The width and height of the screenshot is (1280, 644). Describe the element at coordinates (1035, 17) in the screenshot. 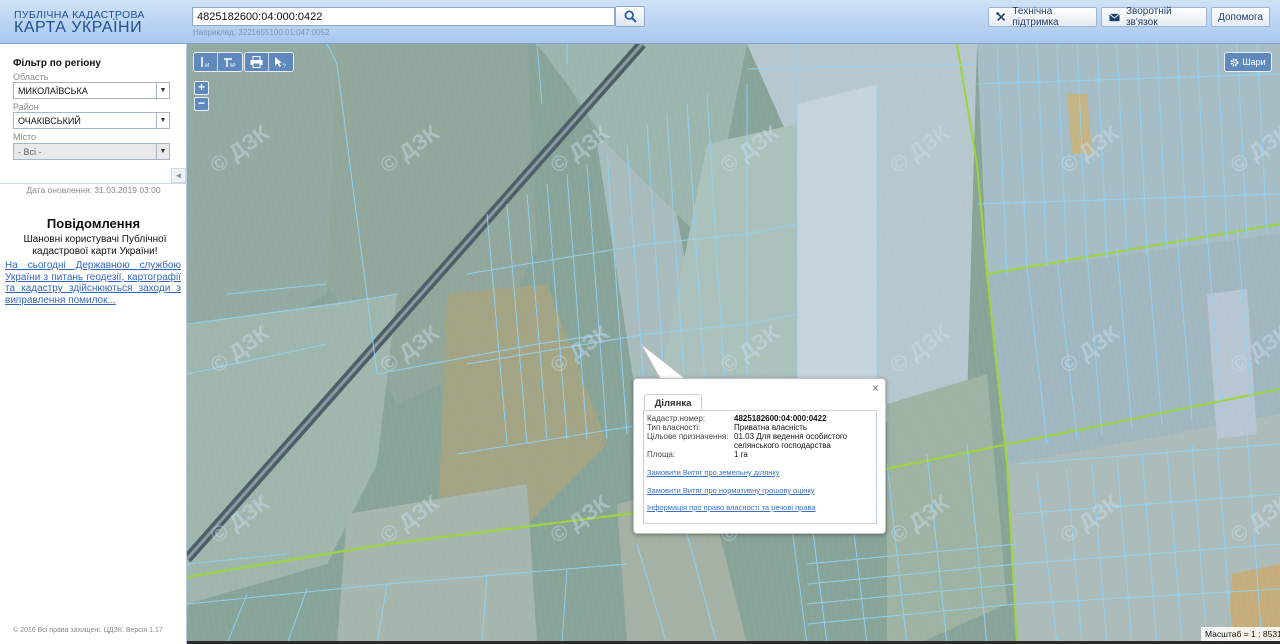

I see `tech-support-label: Технічна підтримка` at that location.